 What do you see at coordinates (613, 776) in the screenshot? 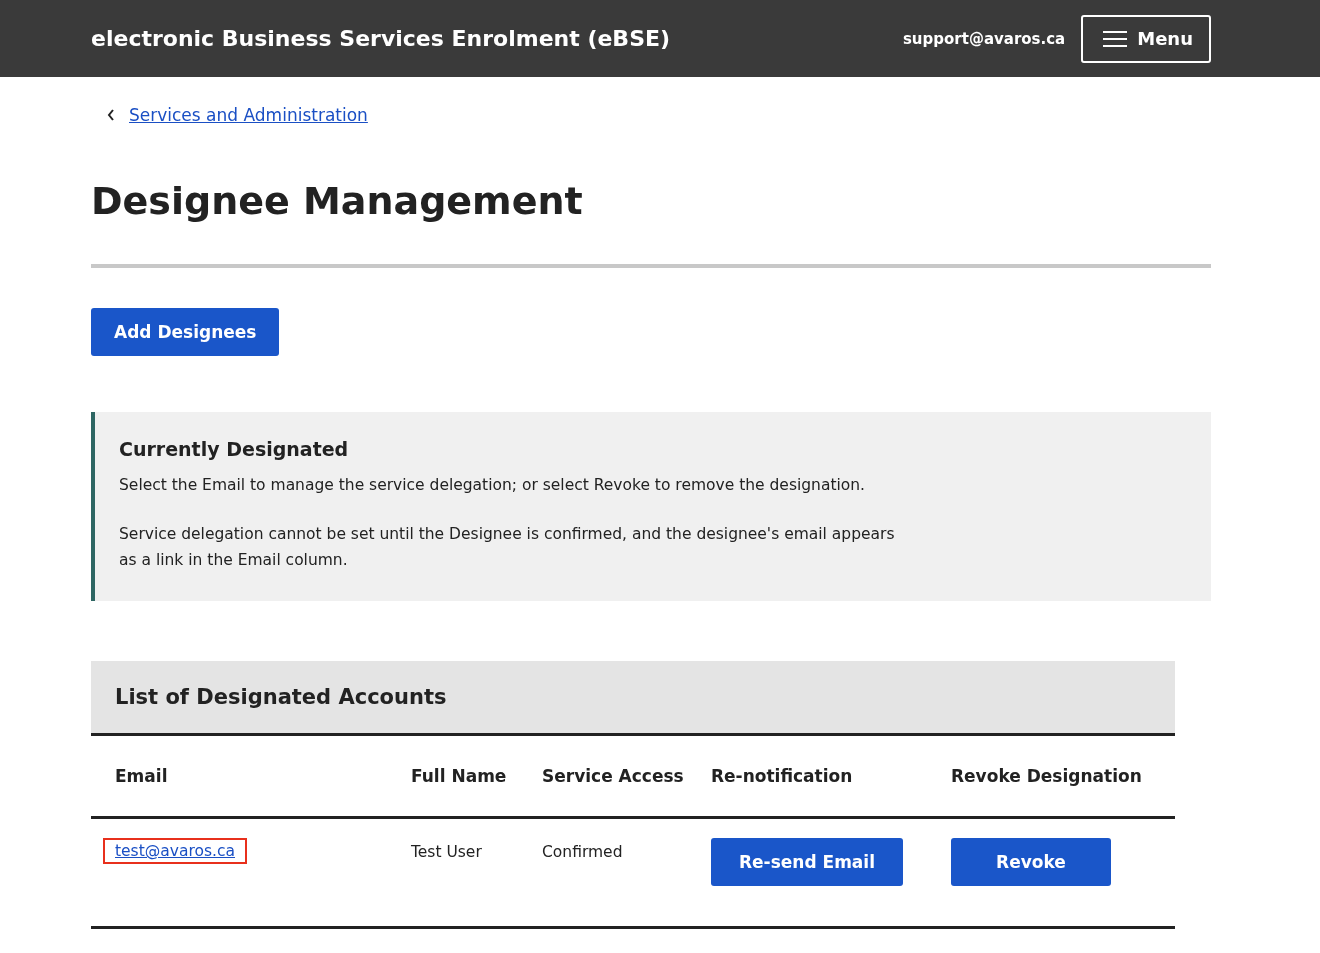
I see `column-header: Service Access` at bounding box center [613, 776].